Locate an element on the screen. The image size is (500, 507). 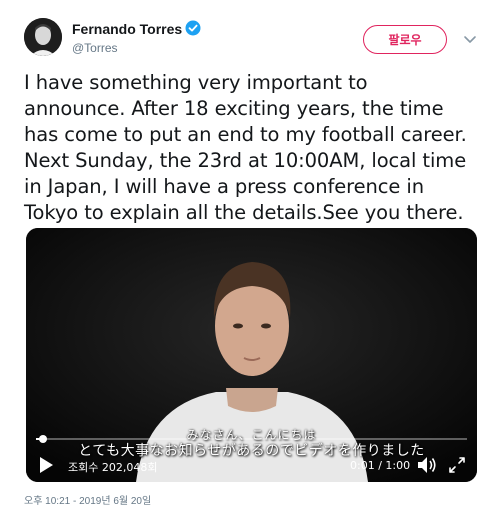
volume-icon is located at coordinates (427, 465).